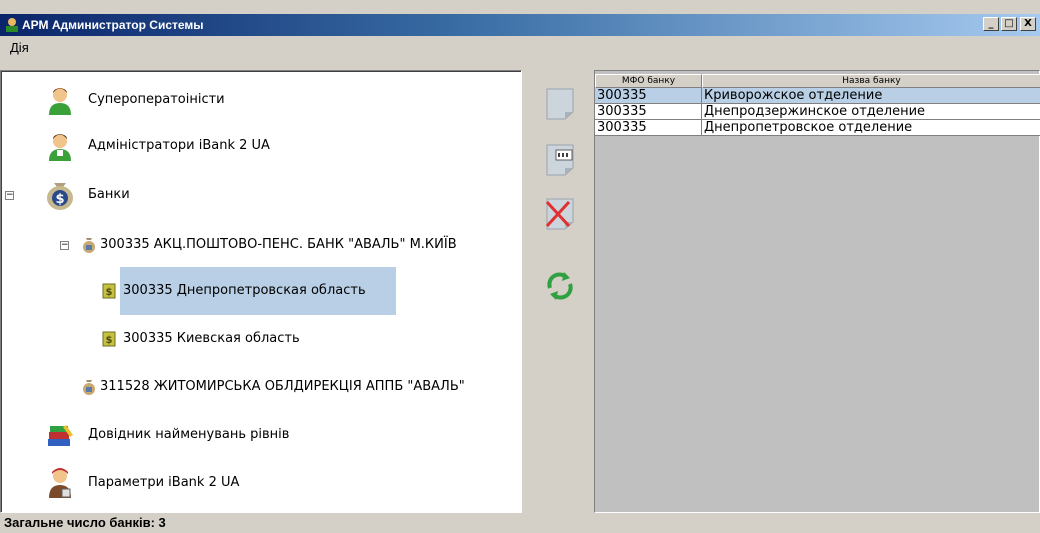 The height and width of the screenshot is (533, 1040). I want to click on books-icon, so click(60, 435).